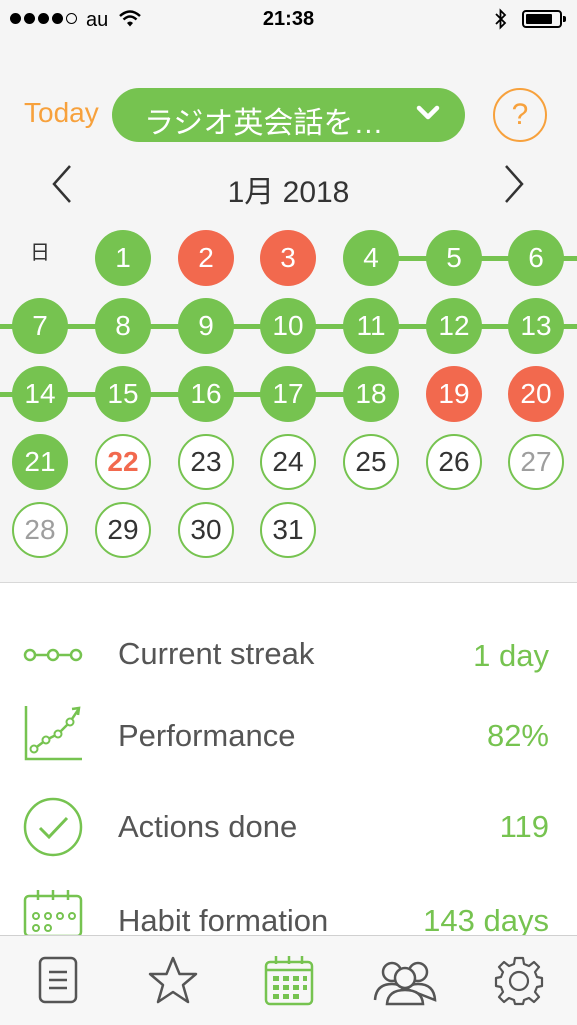  What do you see at coordinates (206, 462) in the screenshot?
I see `calendar-day-23: 23` at bounding box center [206, 462].